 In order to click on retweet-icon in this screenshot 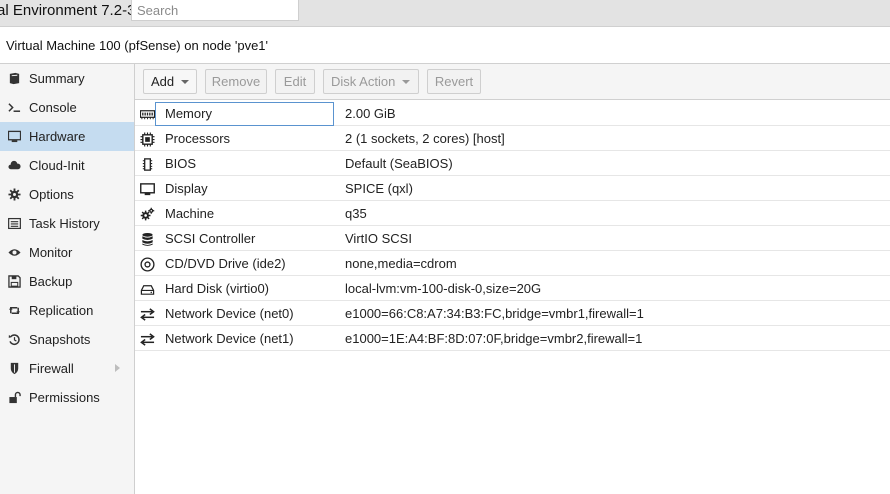, I will do `click(14, 311)`.